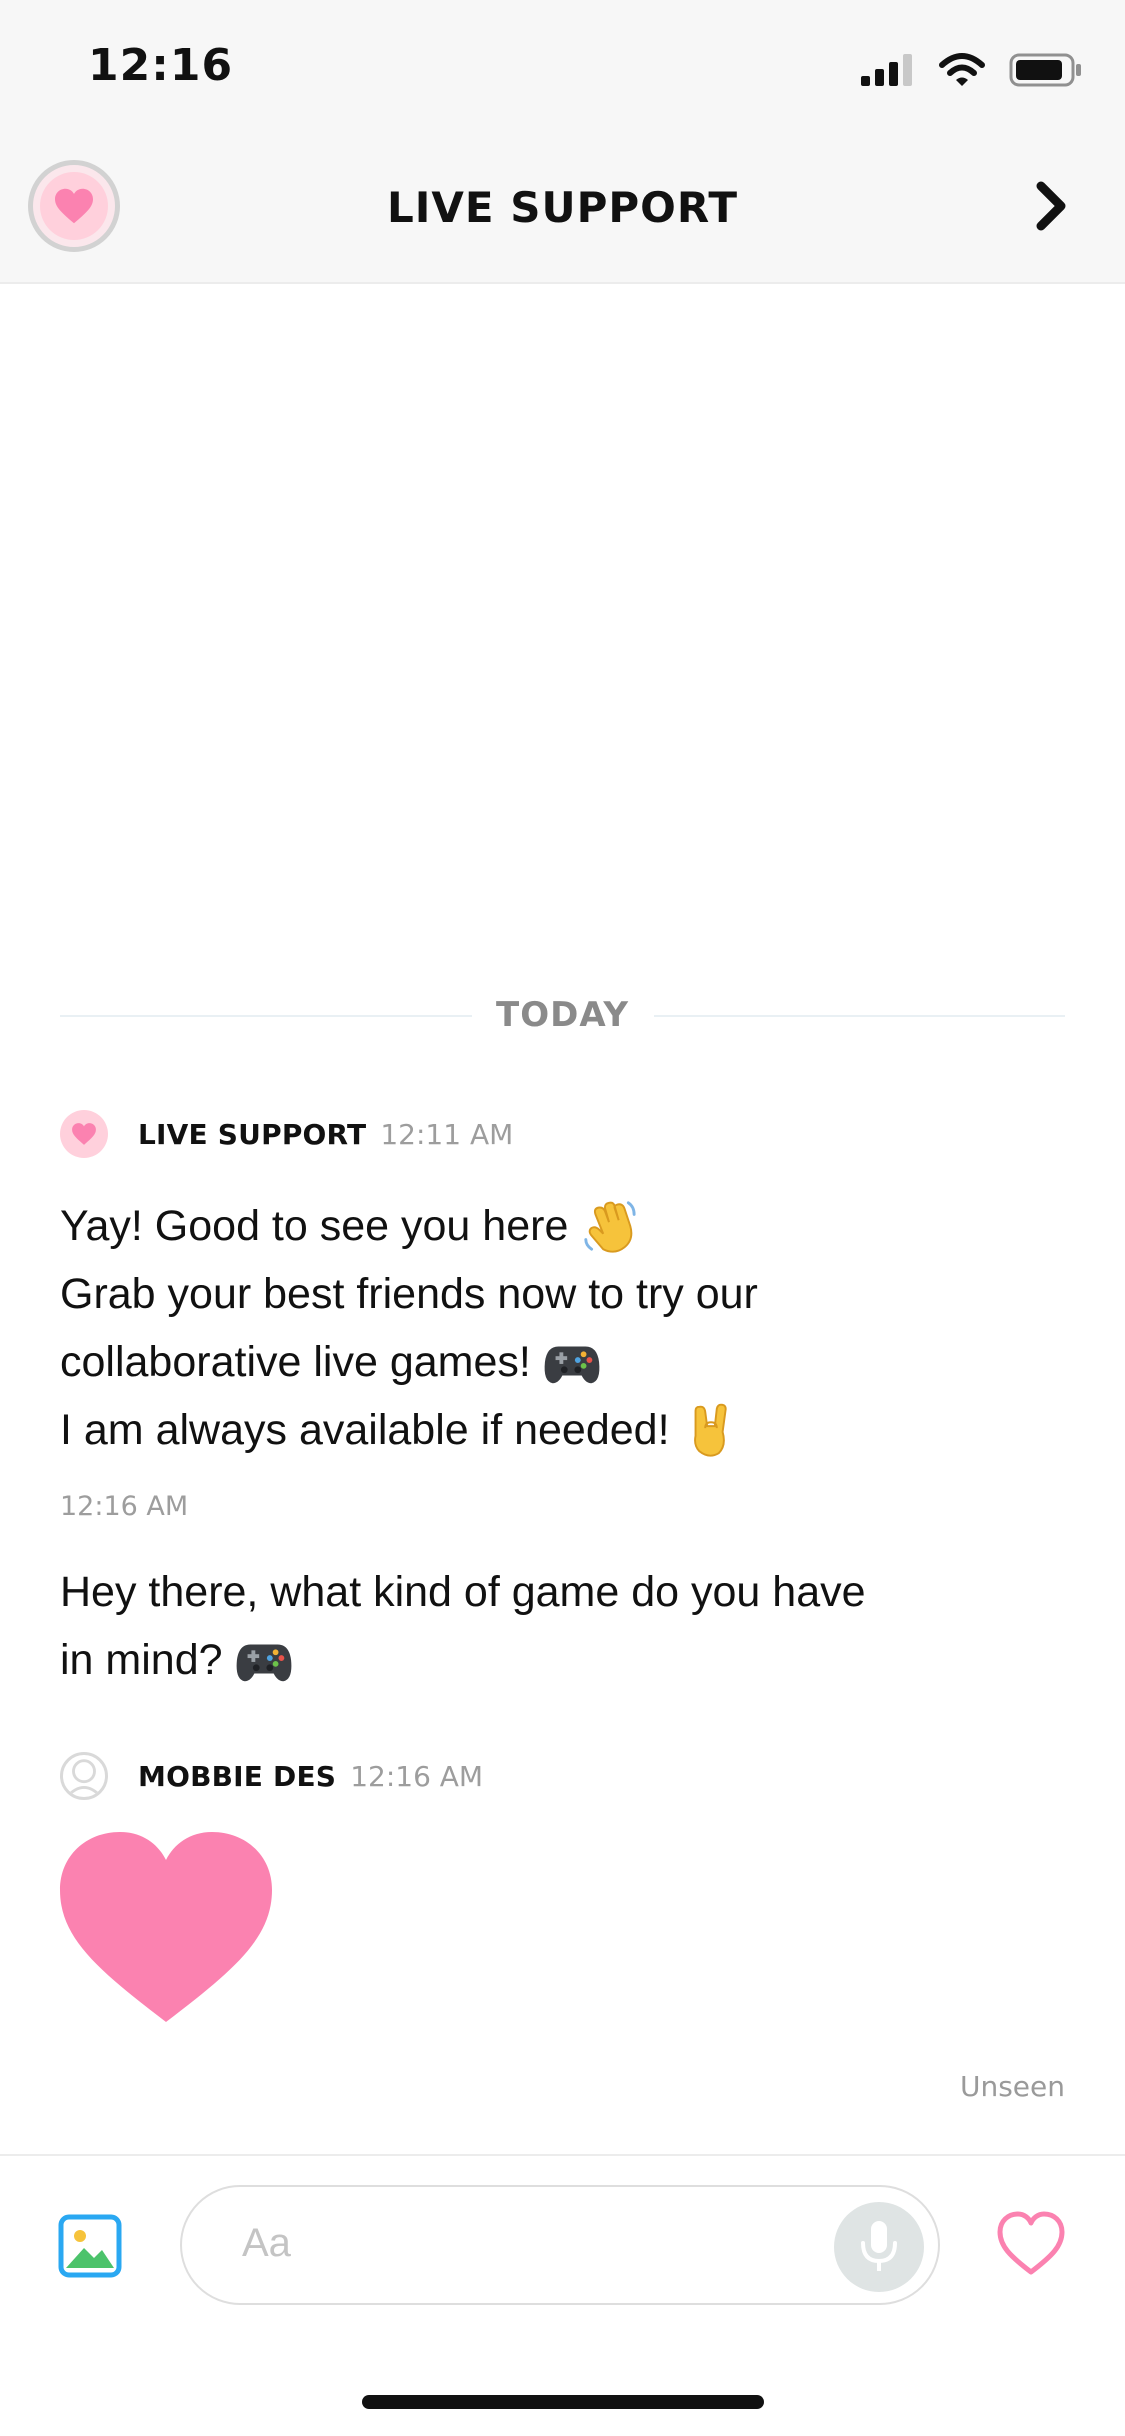  I want to click on chevron-right-icon, so click(1051, 206).